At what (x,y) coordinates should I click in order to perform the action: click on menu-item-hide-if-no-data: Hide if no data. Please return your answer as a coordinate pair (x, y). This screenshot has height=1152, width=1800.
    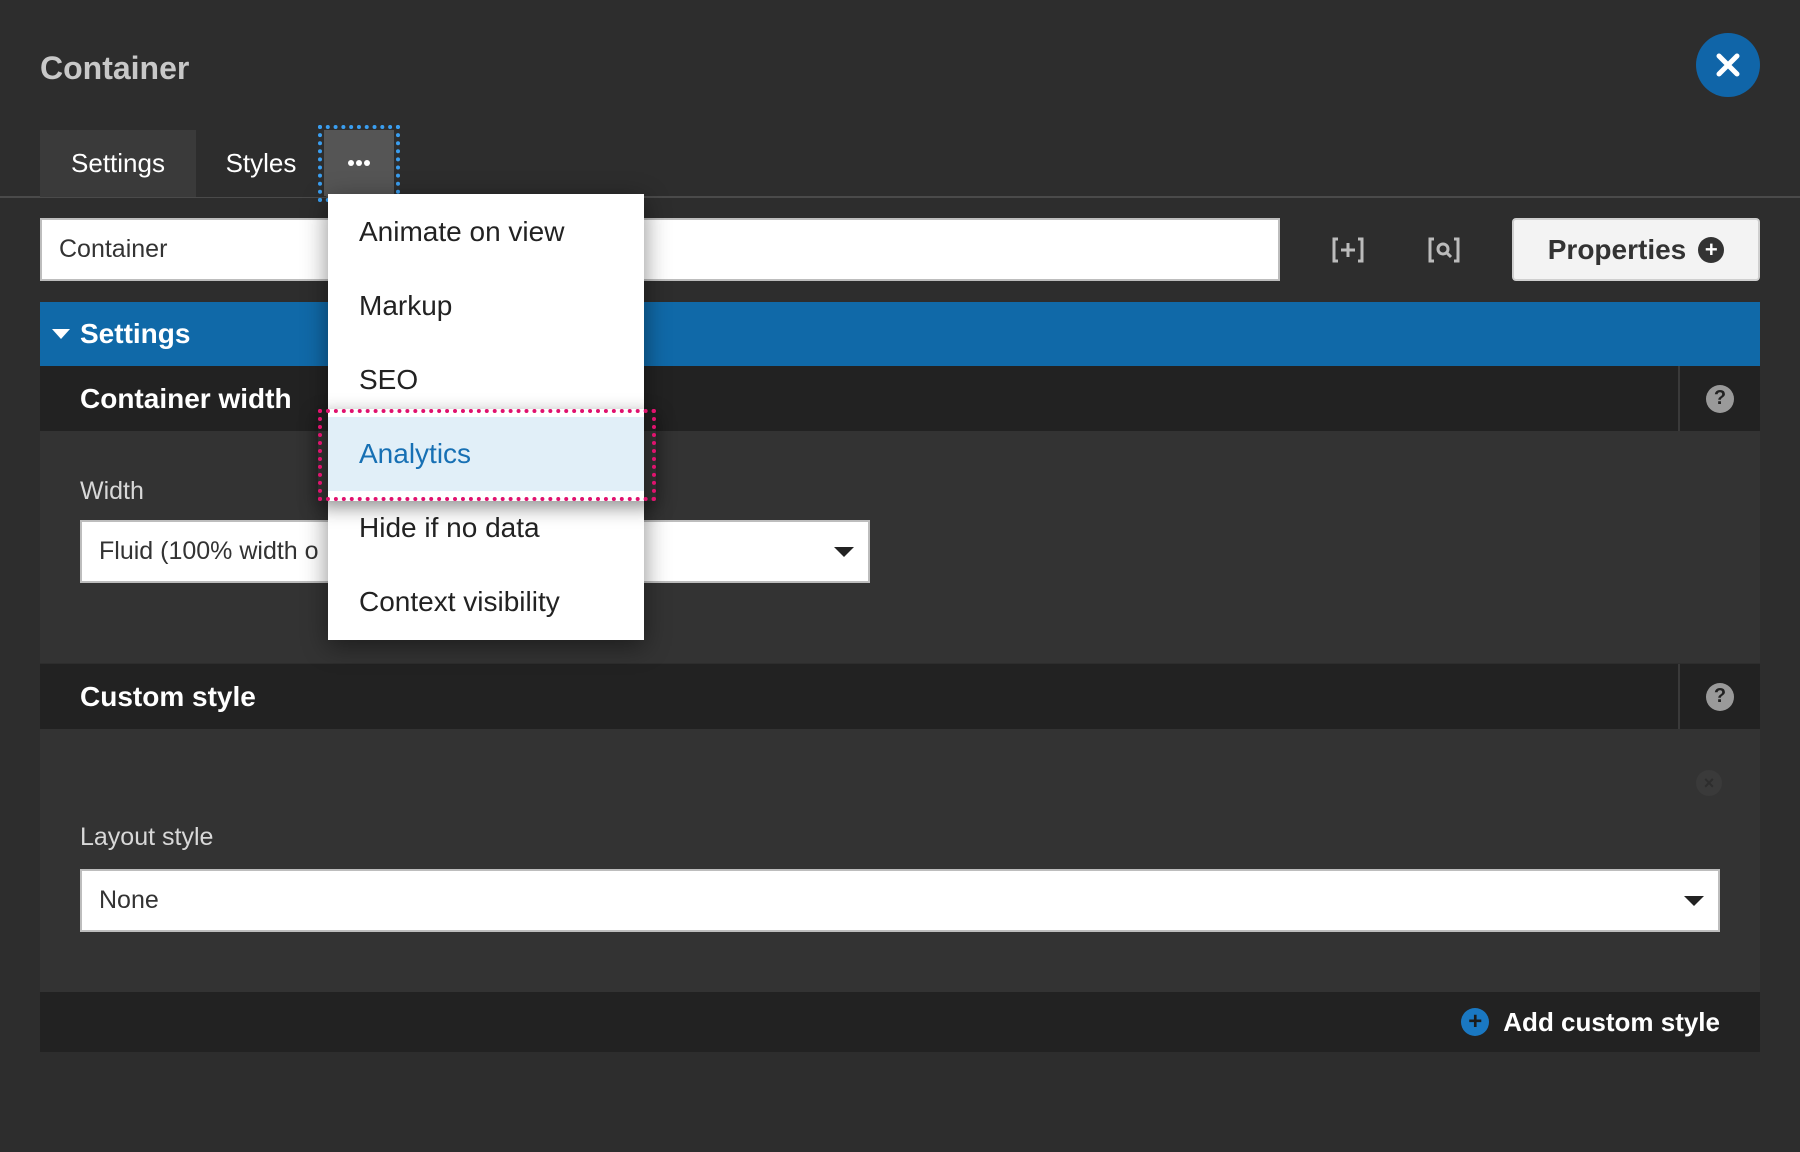
    Looking at the image, I should click on (486, 528).